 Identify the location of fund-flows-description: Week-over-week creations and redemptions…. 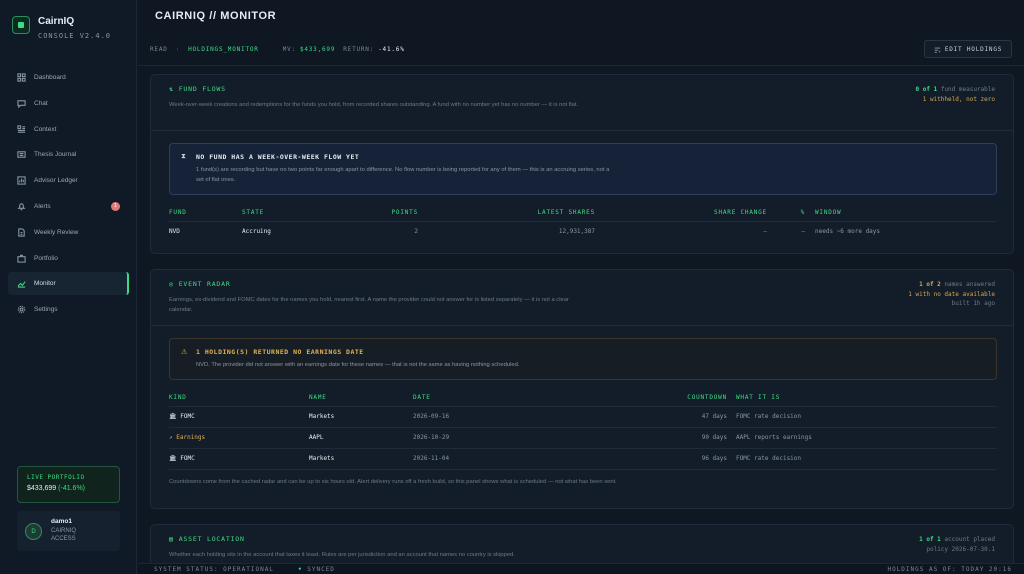
(374, 105).